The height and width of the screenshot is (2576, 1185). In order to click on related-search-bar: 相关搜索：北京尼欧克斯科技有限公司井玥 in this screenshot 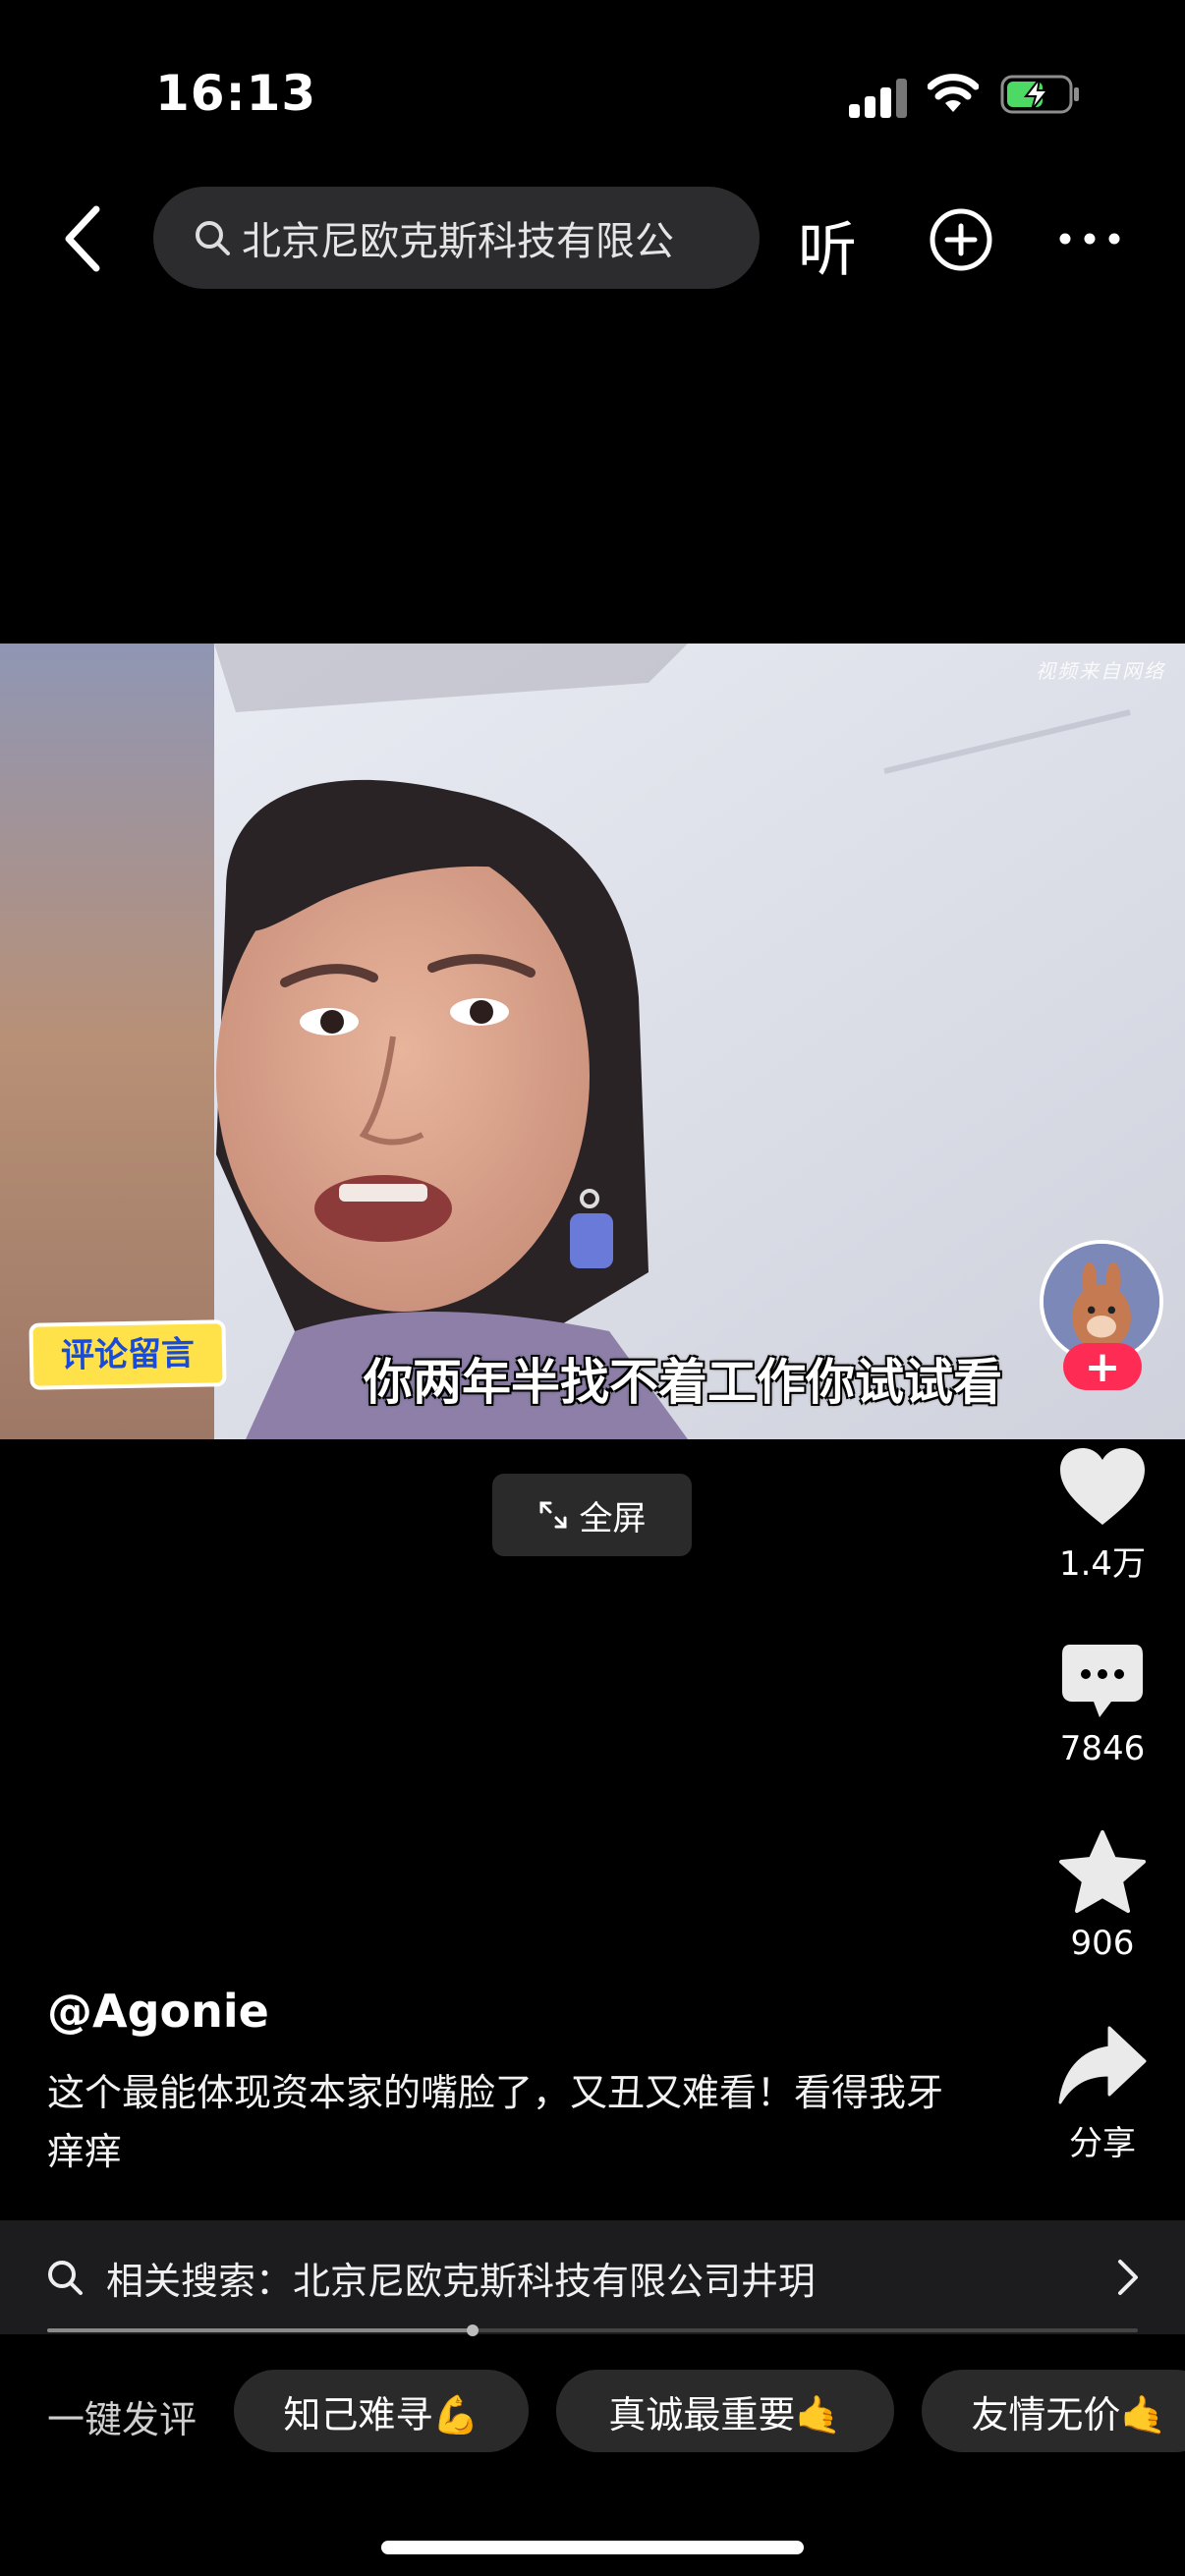, I will do `click(592, 2277)`.